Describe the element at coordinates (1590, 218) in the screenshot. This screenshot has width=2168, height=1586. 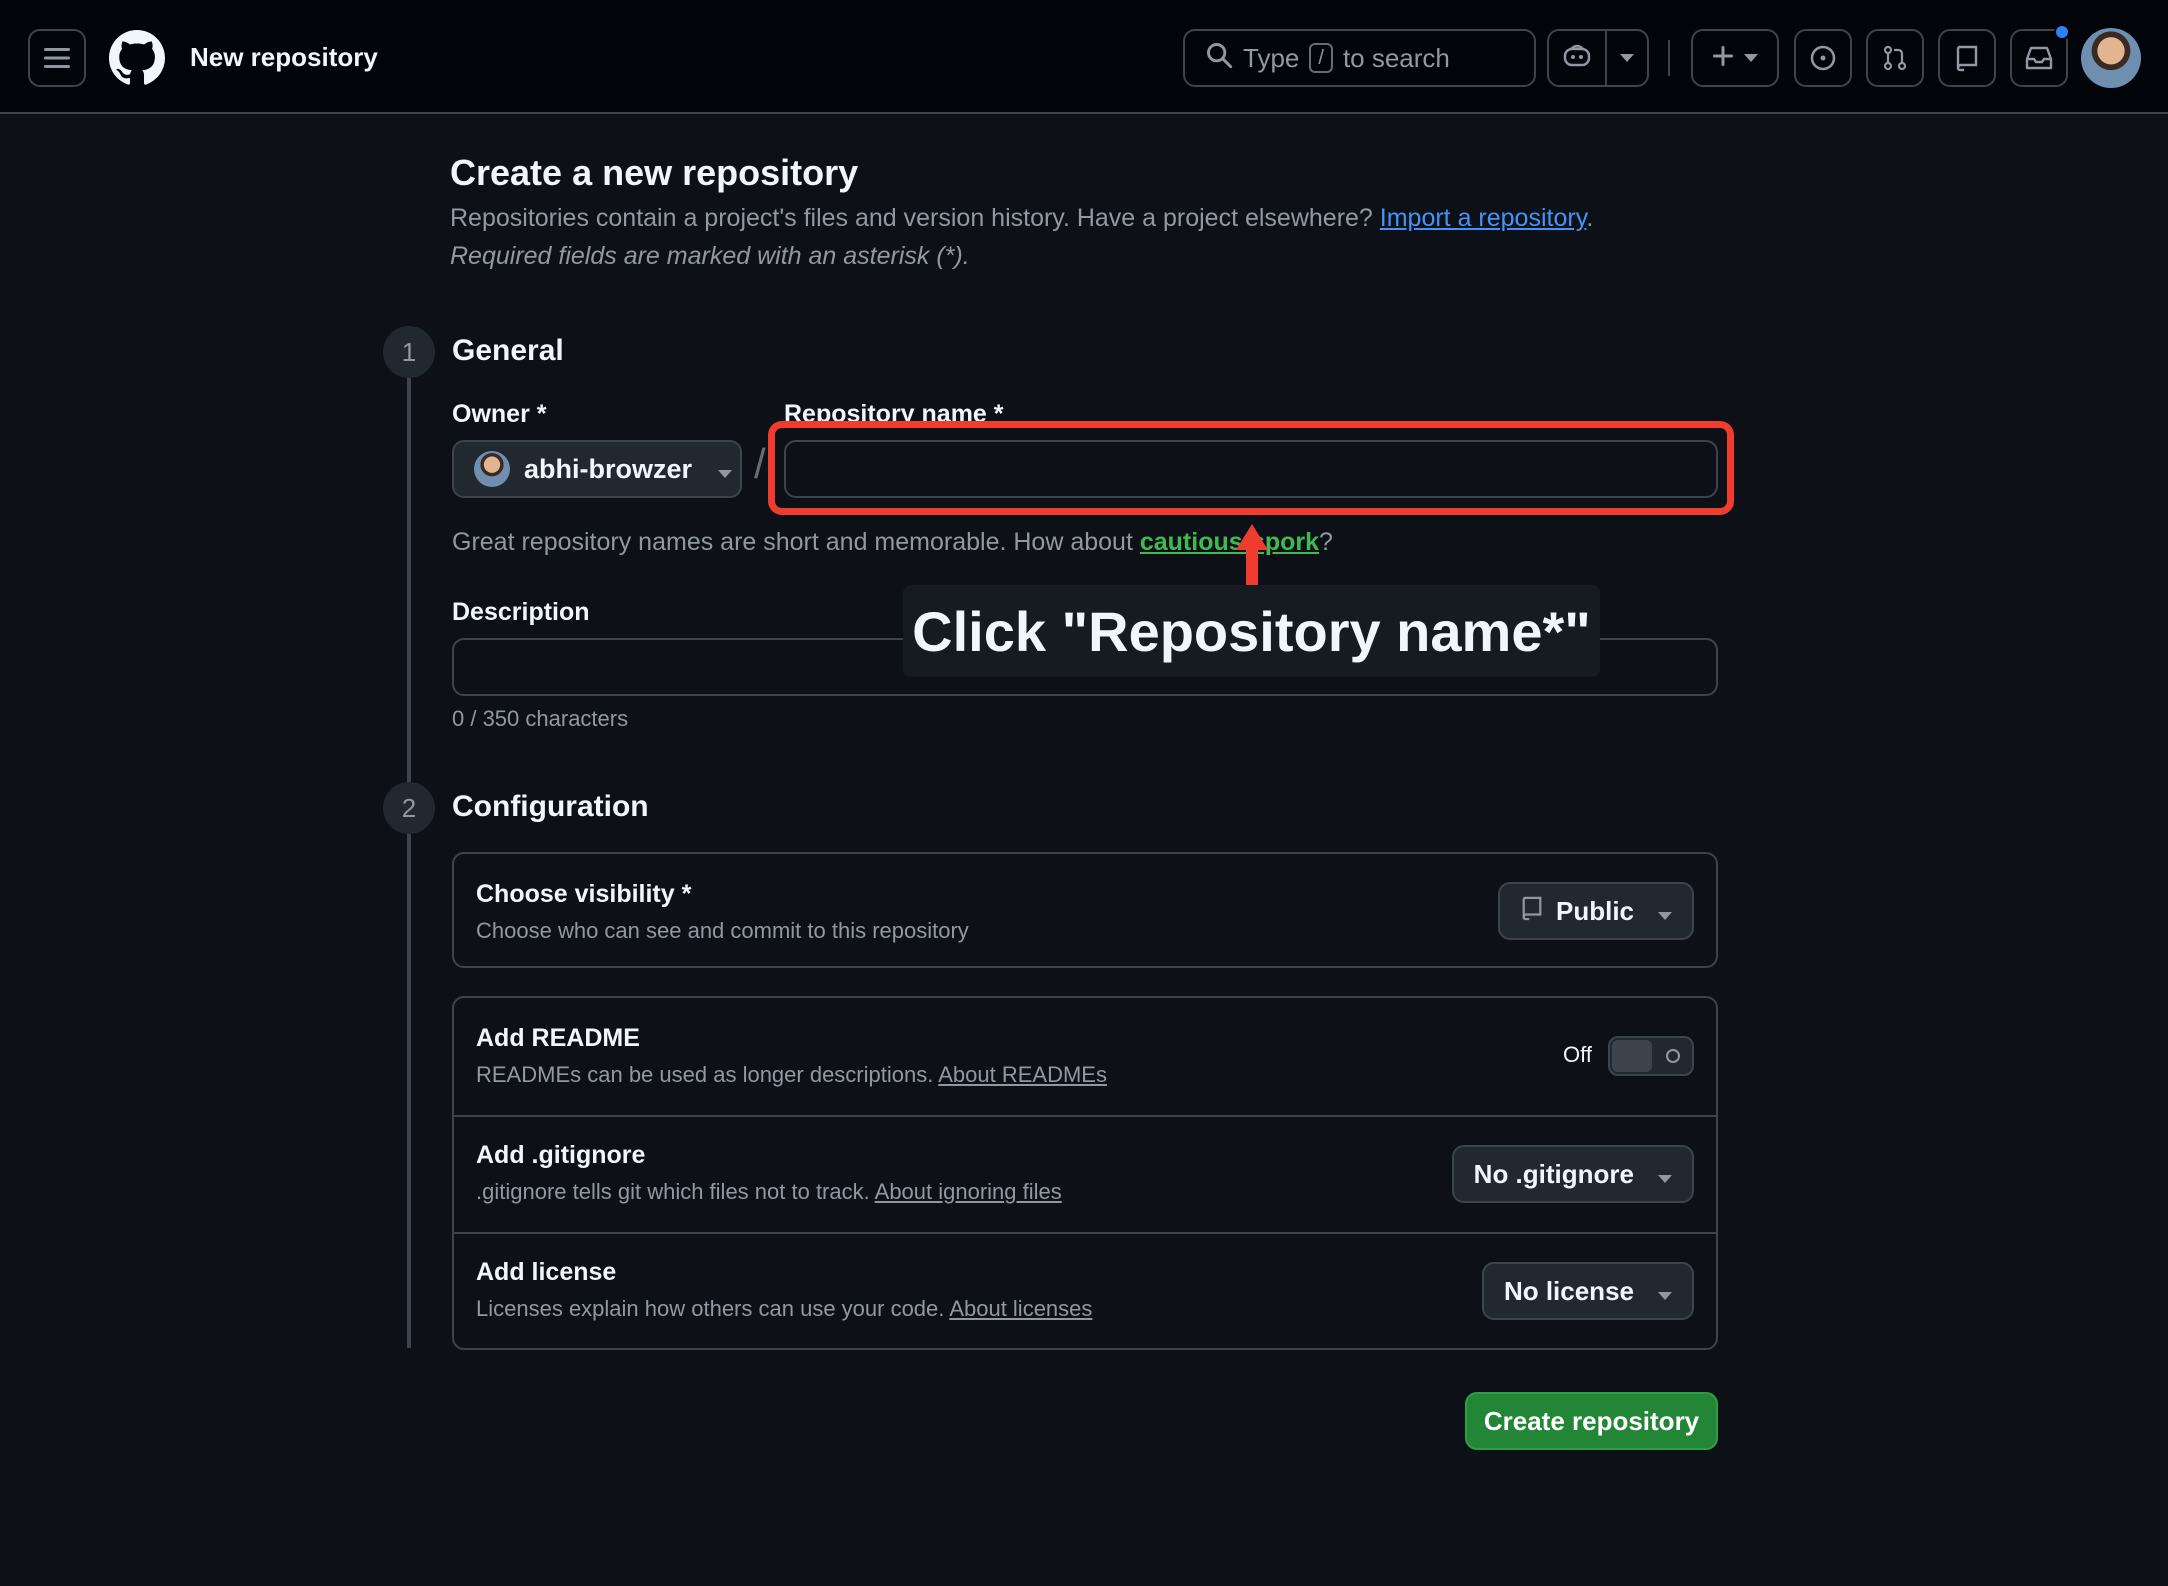
I see `intro-end: .` at that location.